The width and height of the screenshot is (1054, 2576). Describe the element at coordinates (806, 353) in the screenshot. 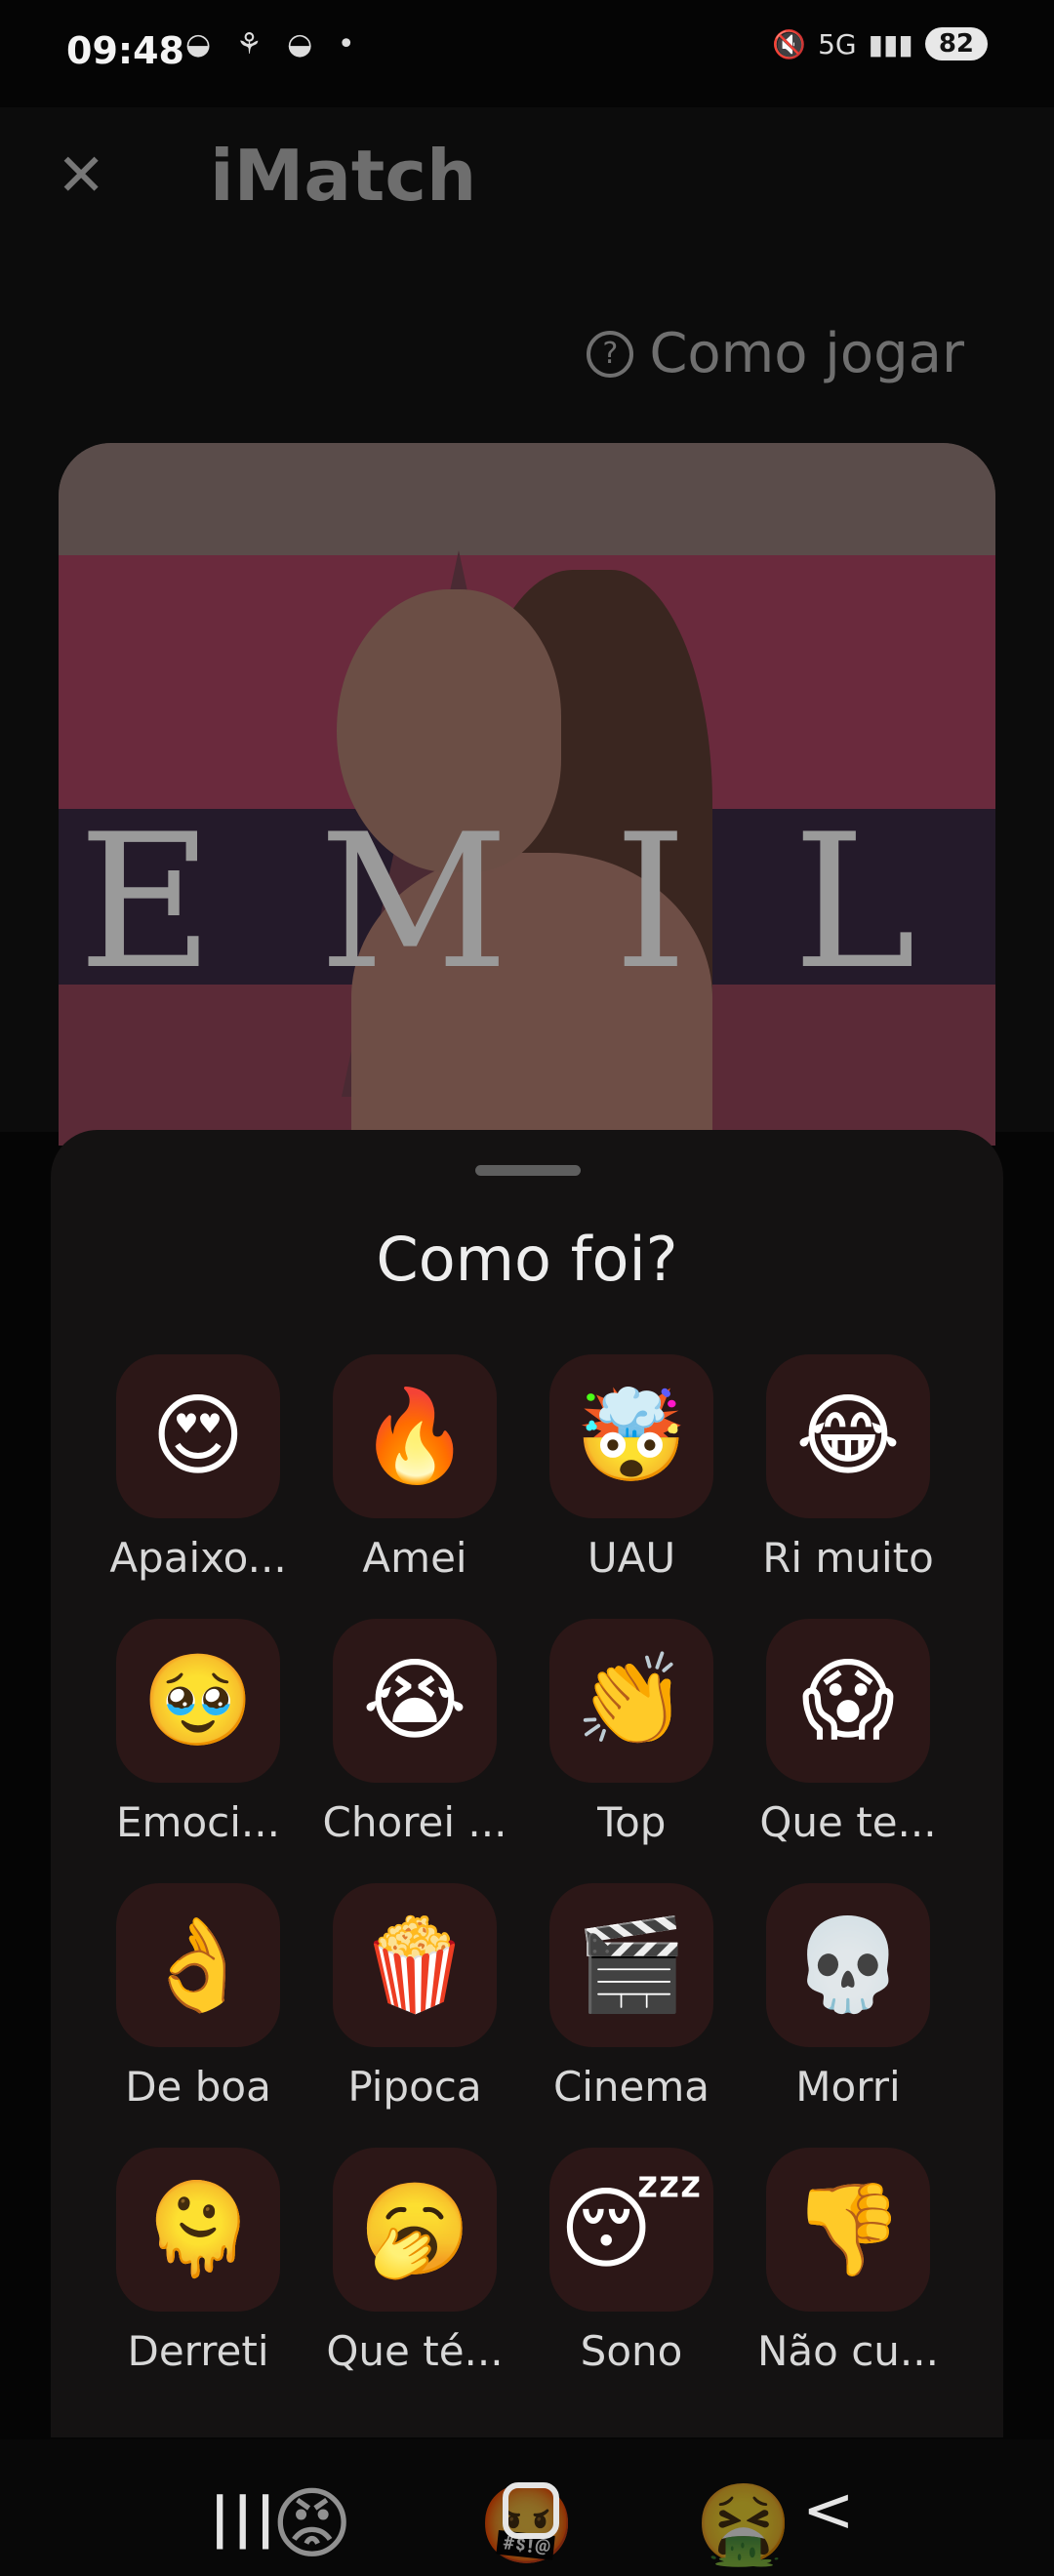

I see `how-to-play-label: Como jogar` at that location.